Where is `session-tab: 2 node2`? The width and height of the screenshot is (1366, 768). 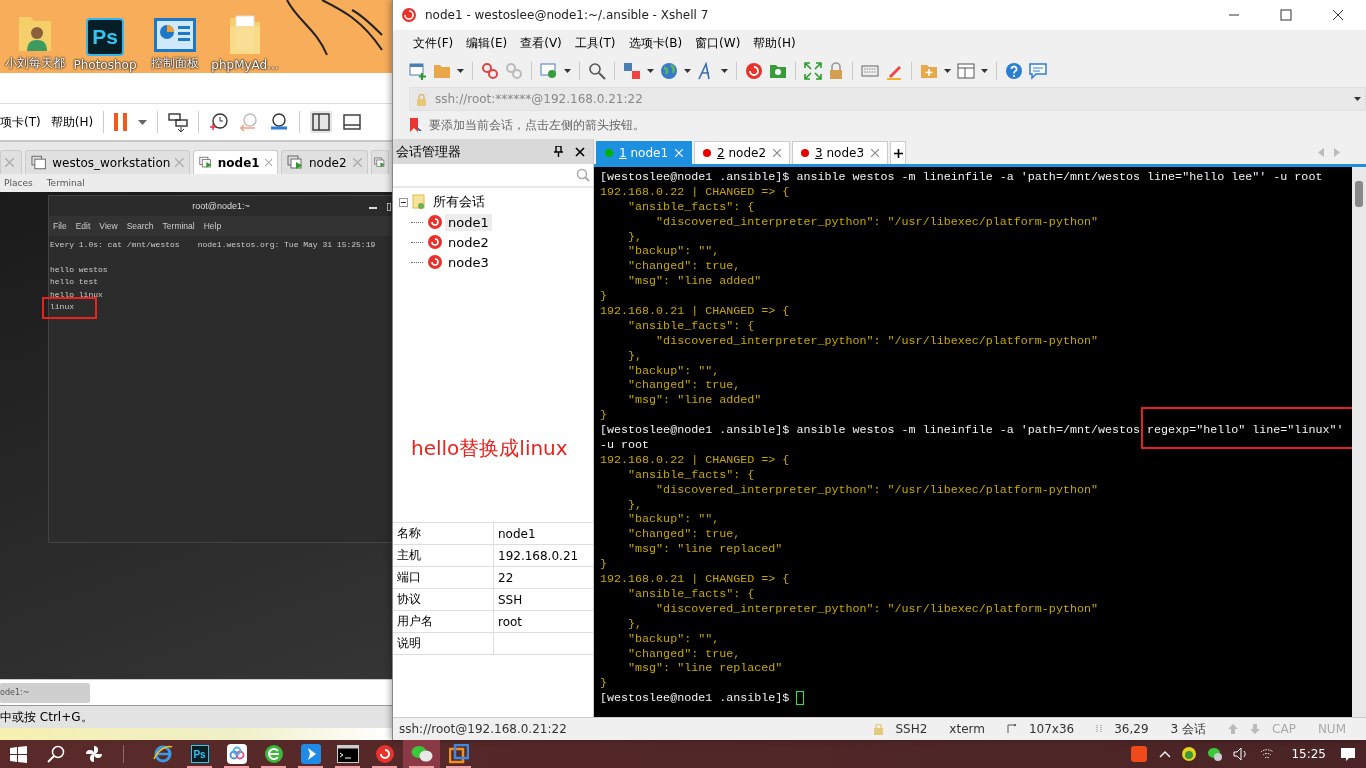
session-tab: 2 node2 is located at coordinates (742, 152).